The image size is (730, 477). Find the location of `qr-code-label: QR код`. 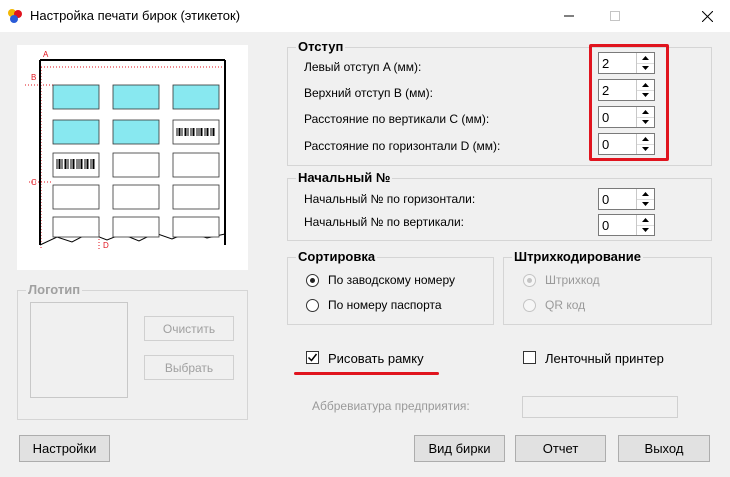

qr-code-label: QR код is located at coordinates (565, 305).